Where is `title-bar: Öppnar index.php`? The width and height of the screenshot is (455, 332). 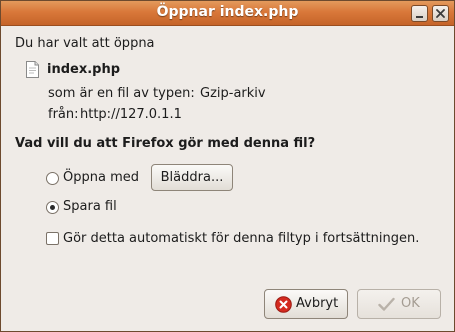 title-bar: Öppnar index.php is located at coordinates (227, 13).